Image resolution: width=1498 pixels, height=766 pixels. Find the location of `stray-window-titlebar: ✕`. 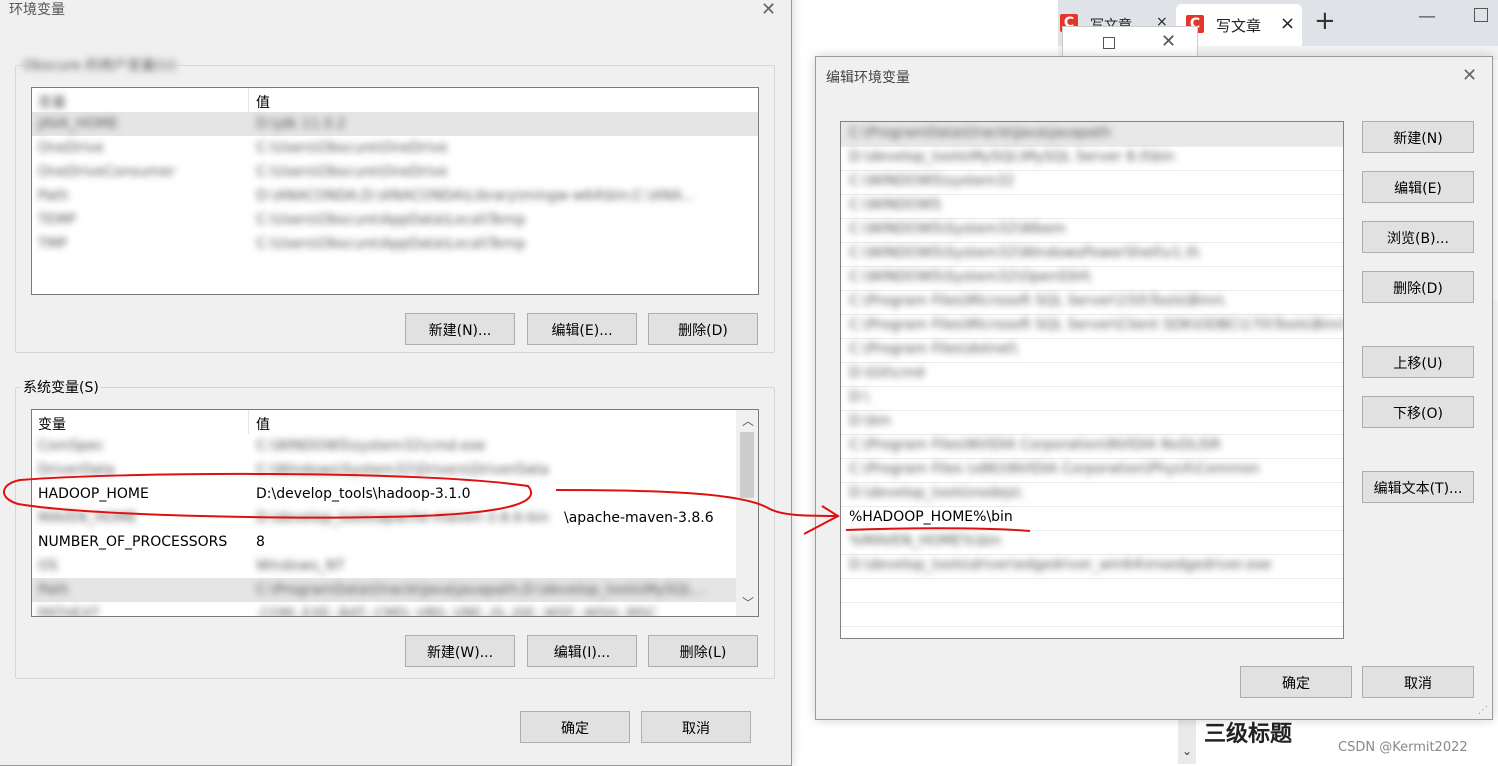

stray-window-titlebar: ✕ is located at coordinates (1130, 43).